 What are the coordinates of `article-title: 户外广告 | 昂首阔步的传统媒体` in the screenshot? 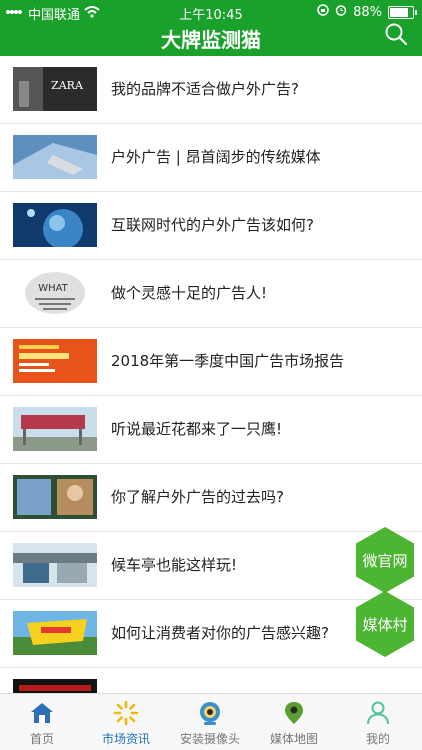 It's located at (216, 157).